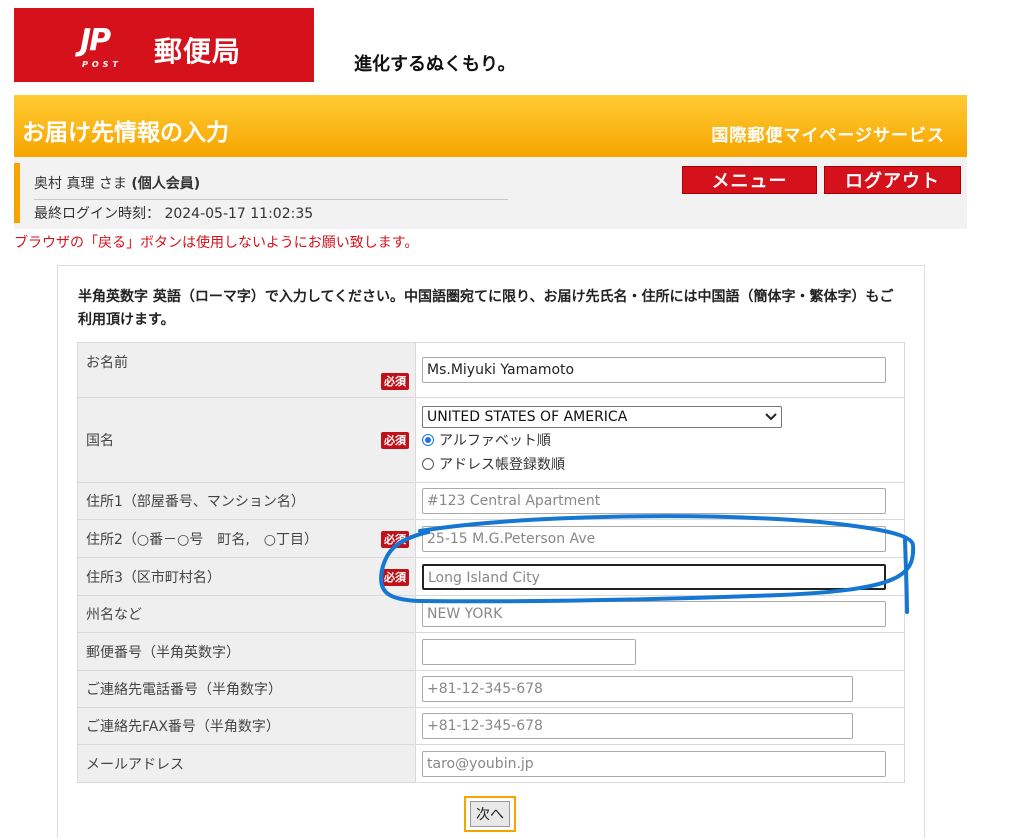 The height and width of the screenshot is (838, 1024). What do you see at coordinates (166, 184) in the screenshot?
I see `member-type: (個人会員)` at bounding box center [166, 184].